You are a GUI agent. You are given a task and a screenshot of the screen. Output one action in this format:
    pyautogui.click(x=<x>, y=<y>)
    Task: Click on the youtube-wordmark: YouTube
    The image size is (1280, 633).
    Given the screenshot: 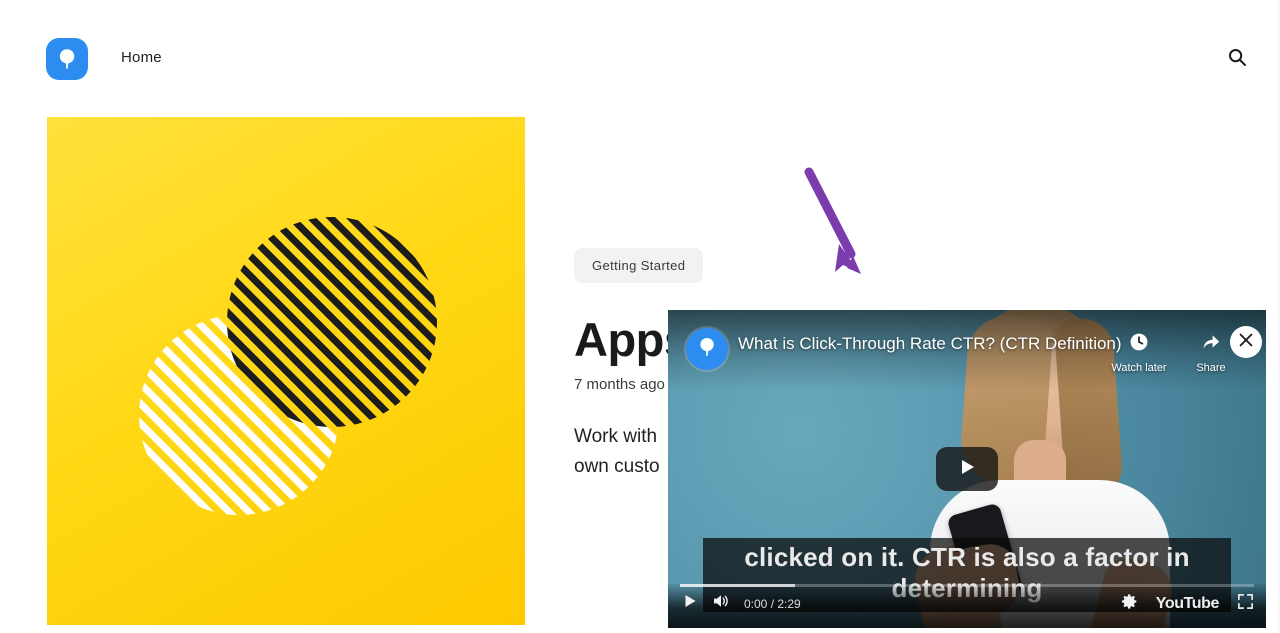 What is the action you would take?
    pyautogui.click(x=1188, y=604)
    